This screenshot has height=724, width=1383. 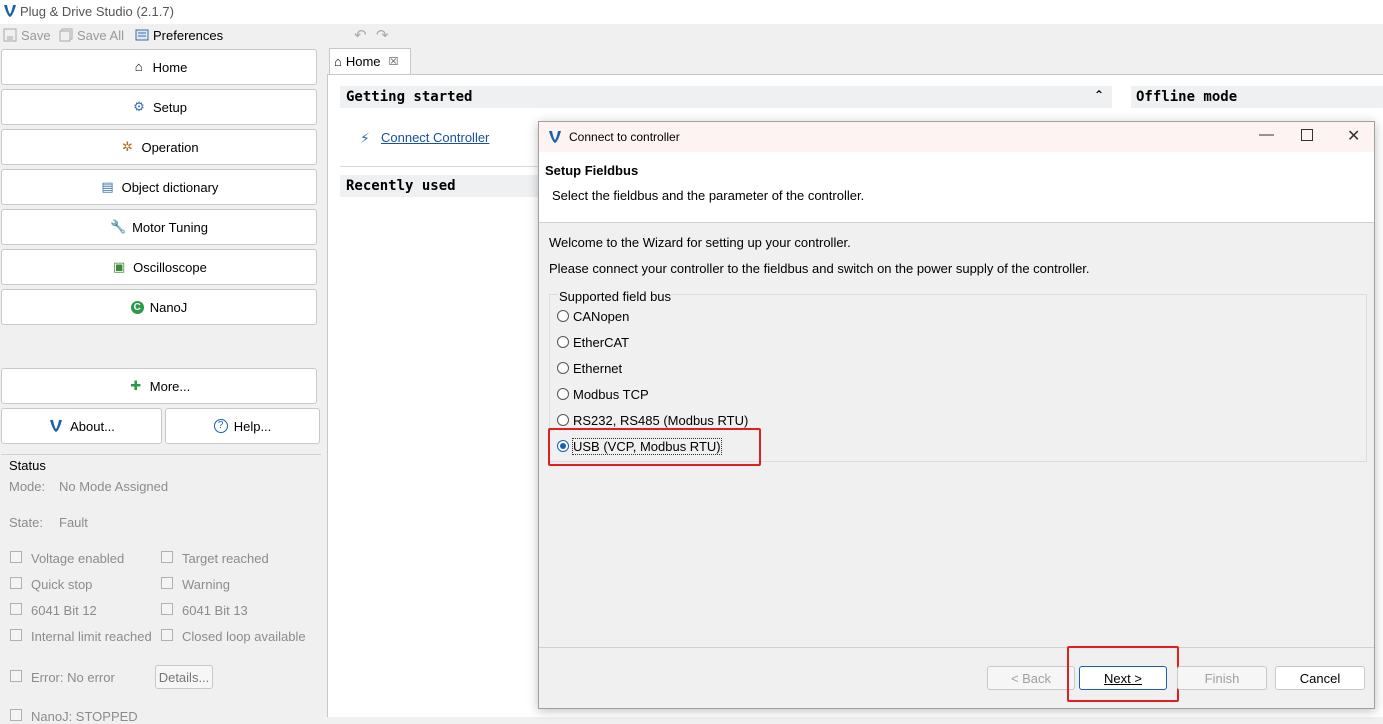 I want to click on maximize-icon, so click(x=1307, y=135).